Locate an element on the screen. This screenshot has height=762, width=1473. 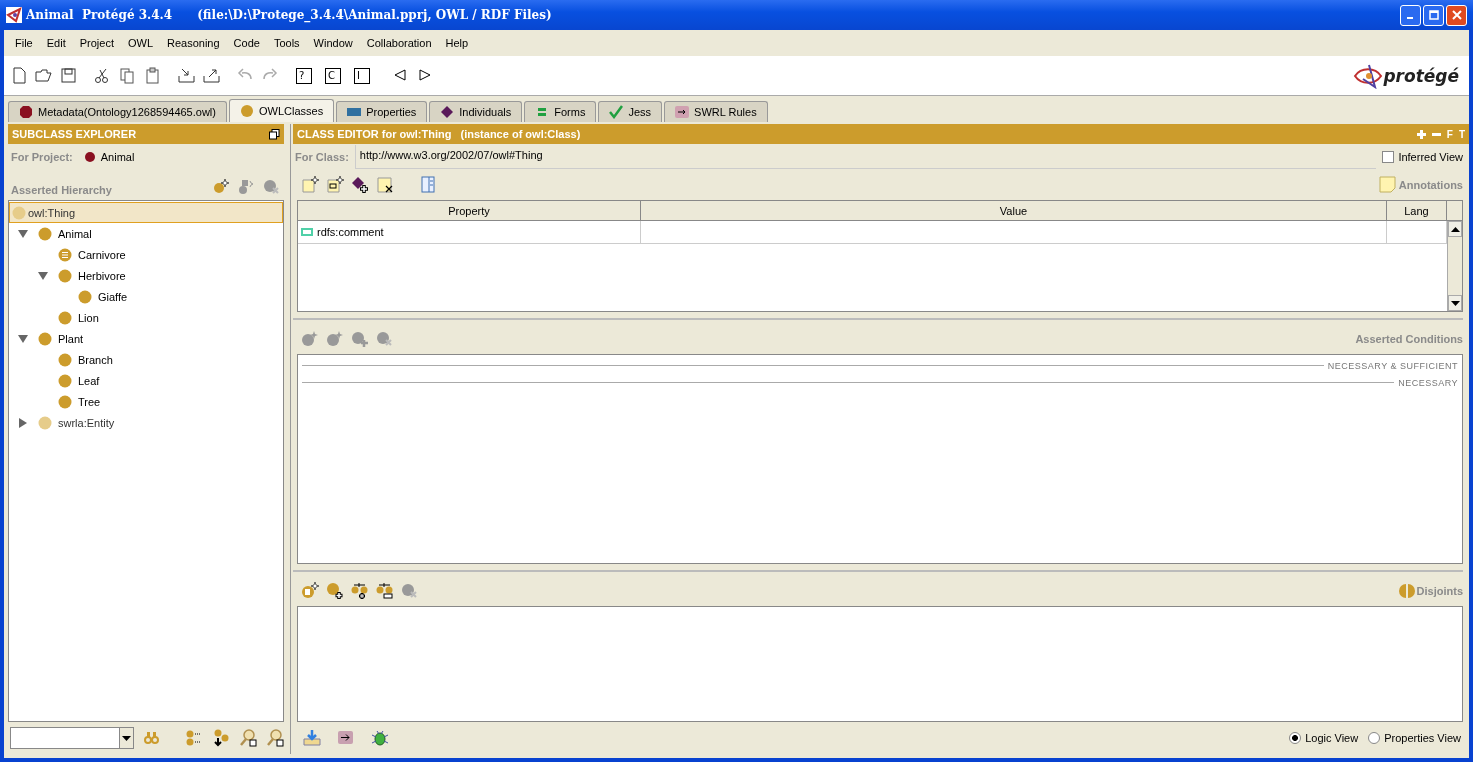
window-title: Animal Protégé 3.4.4 (file:\D:\Protege_3.4.4\Animal.pprj, OWL / RDF Files) is located at coordinates (289, 15).